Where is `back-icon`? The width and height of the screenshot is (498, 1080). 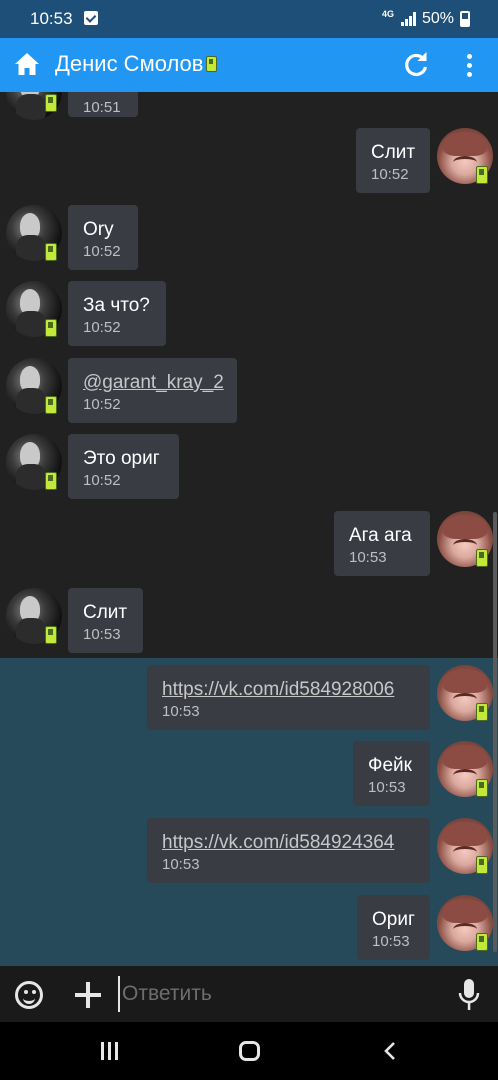 back-icon is located at coordinates (390, 1051).